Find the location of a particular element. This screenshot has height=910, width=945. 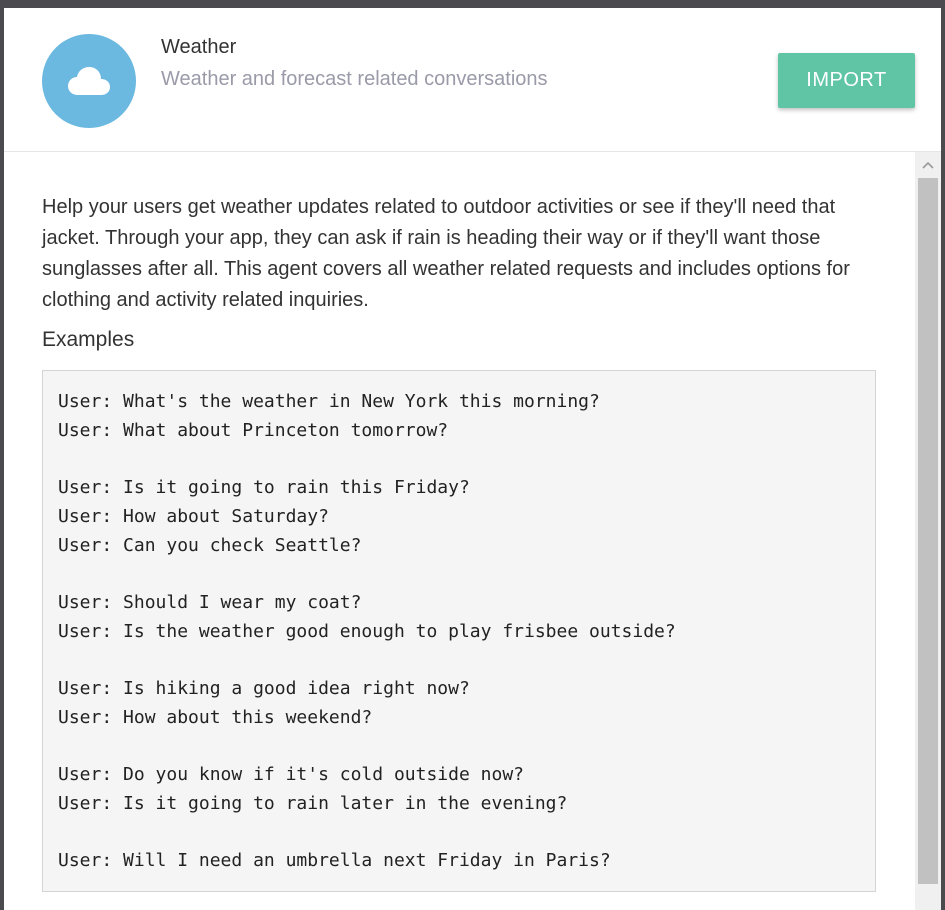

example-line: User: Is it going to rain this Friday? is located at coordinates (264, 487).